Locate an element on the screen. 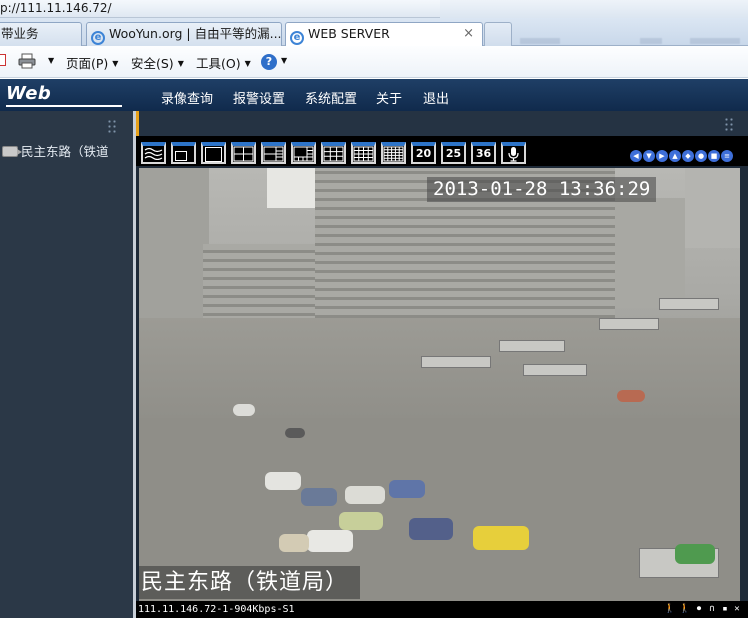 Image resolution: width=748 pixels, height=618 pixels. headphone-icon: ∩ is located at coordinates (712, 609).